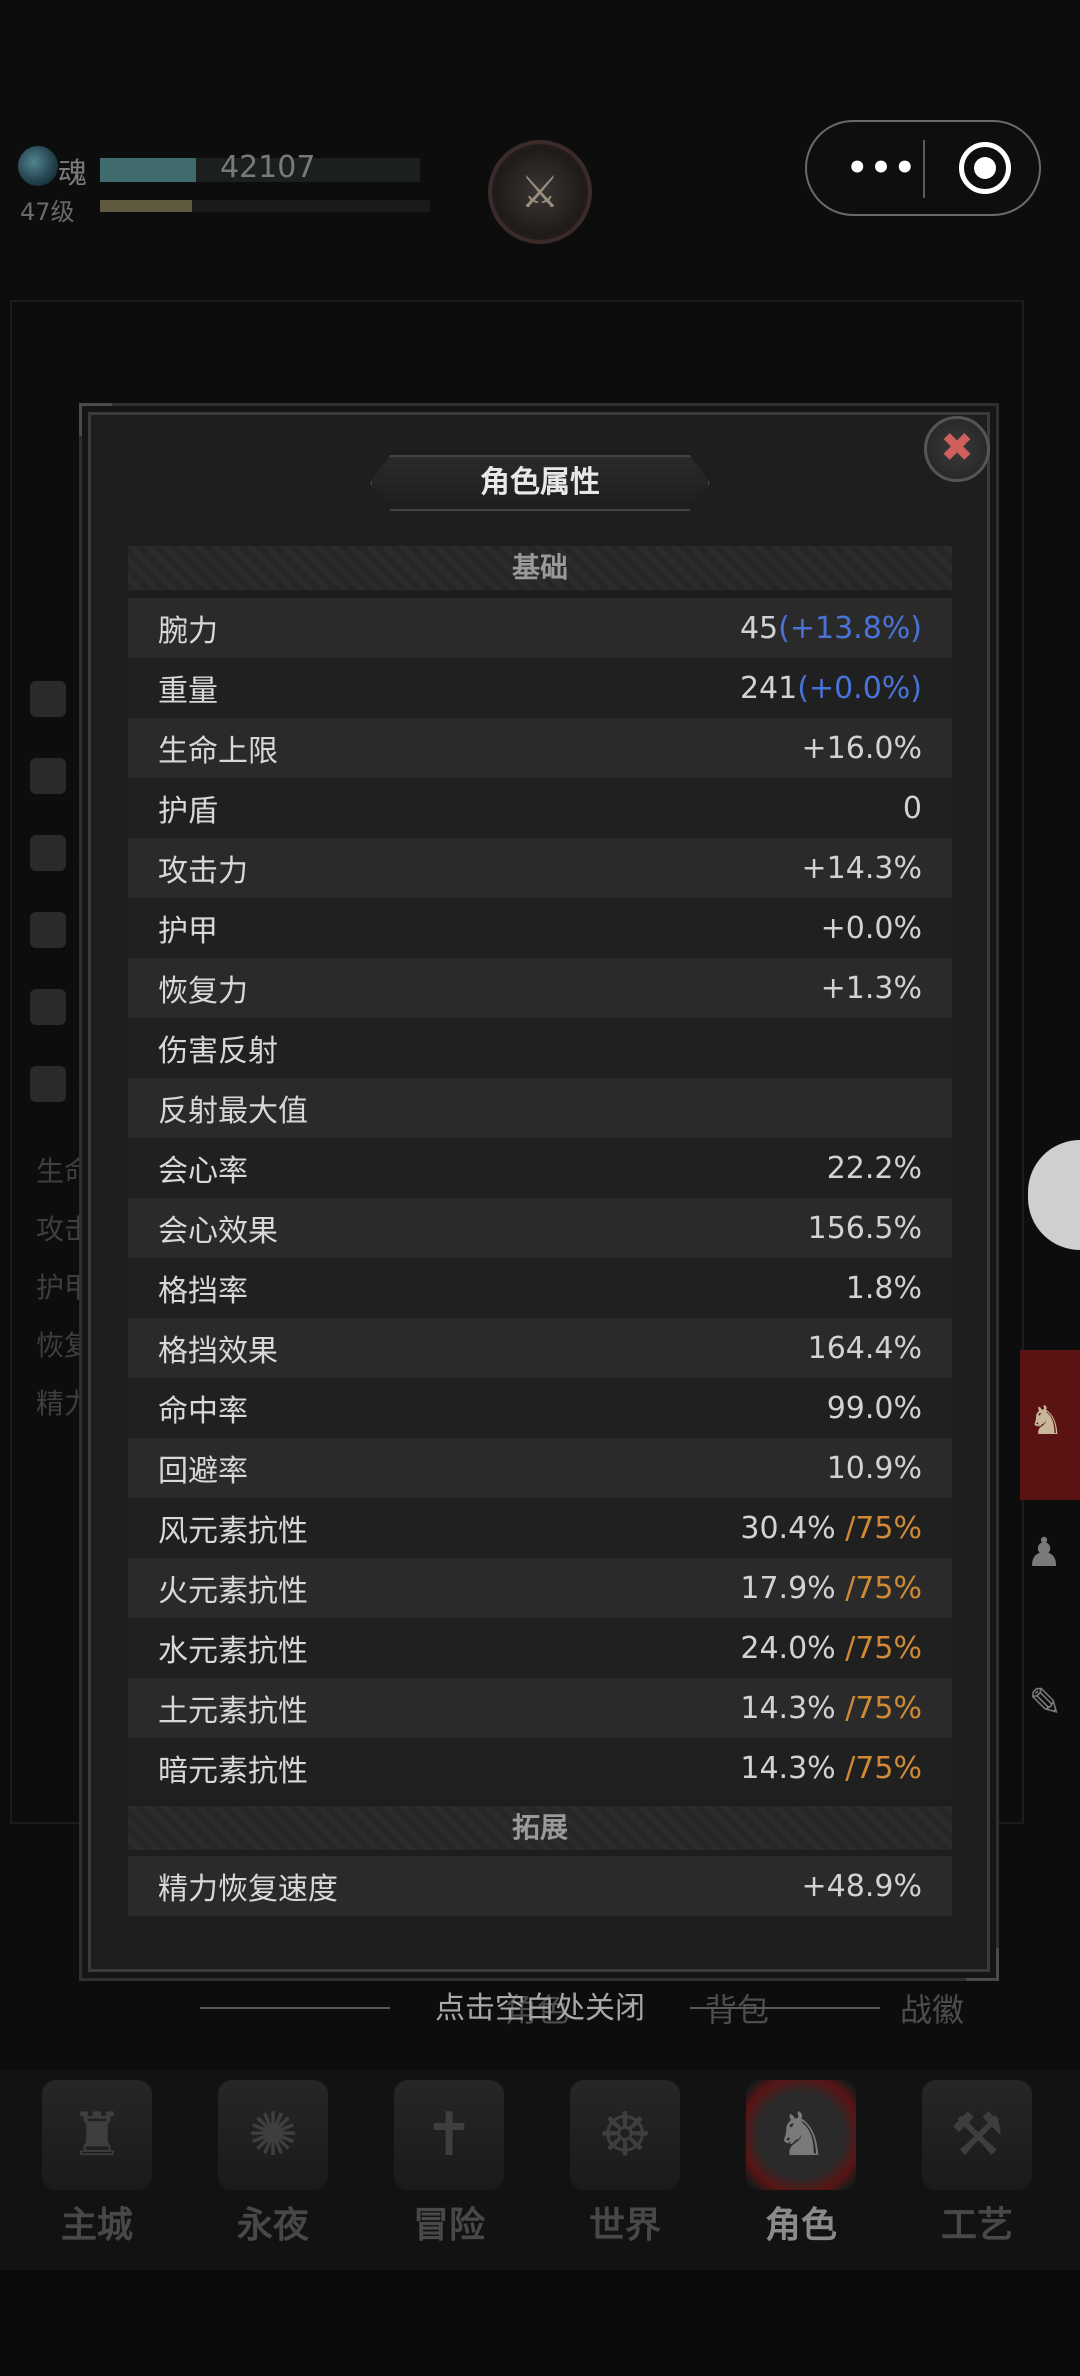 This screenshot has height=2376, width=1080. Describe the element at coordinates (540, 1886) in the screenshot. I see `attribute-row: 精力恢复速度 +48.9%` at that location.